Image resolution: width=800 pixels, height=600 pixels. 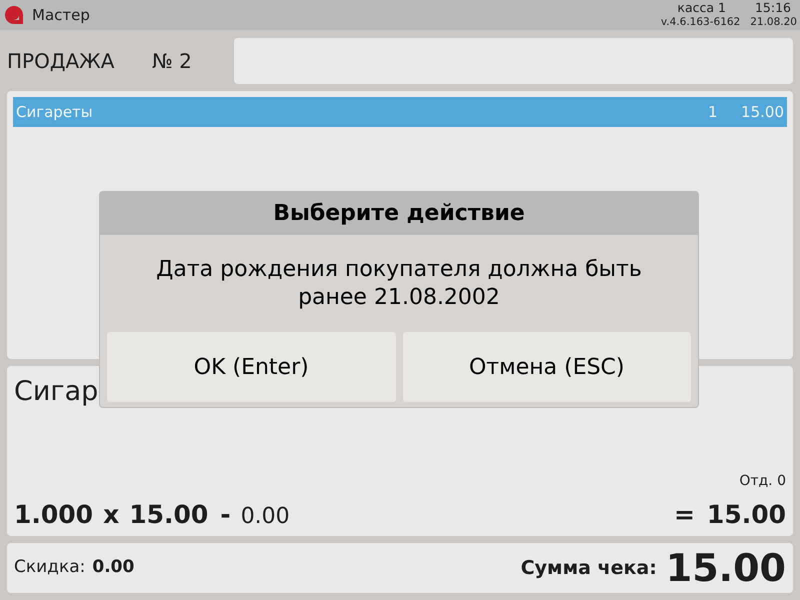 What do you see at coordinates (61, 61) in the screenshot?
I see `sale-title: ПРОДАЖА` at bounding box center [61, 61].